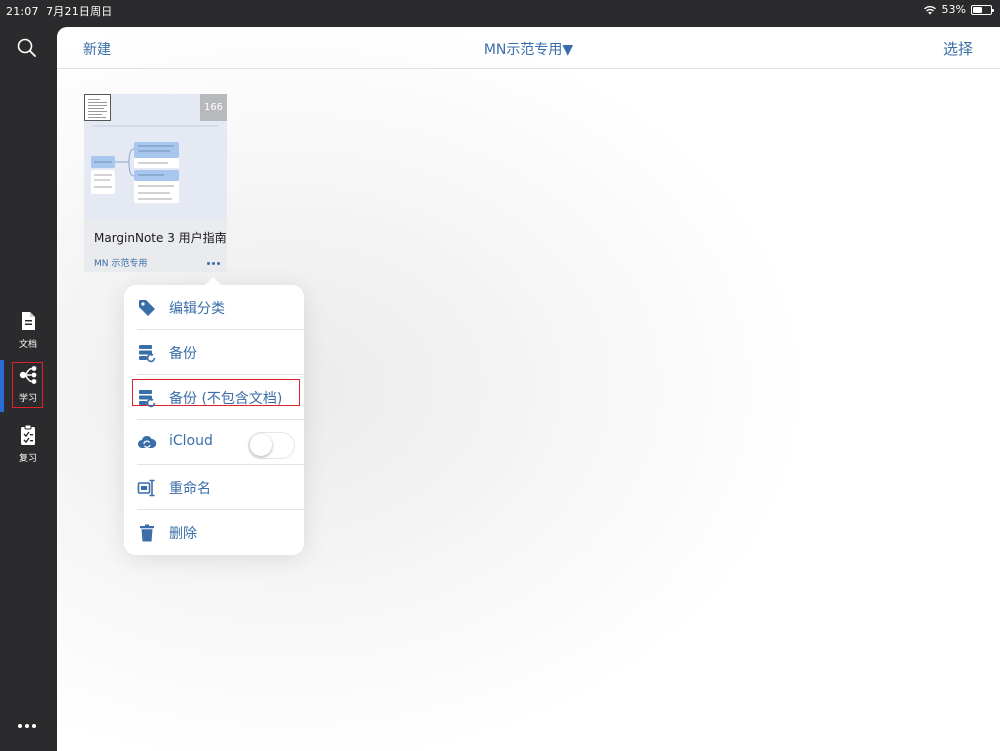  Describe the element at coordinates (147, 308) in the screenshot. I see `tag-icon` at that location.